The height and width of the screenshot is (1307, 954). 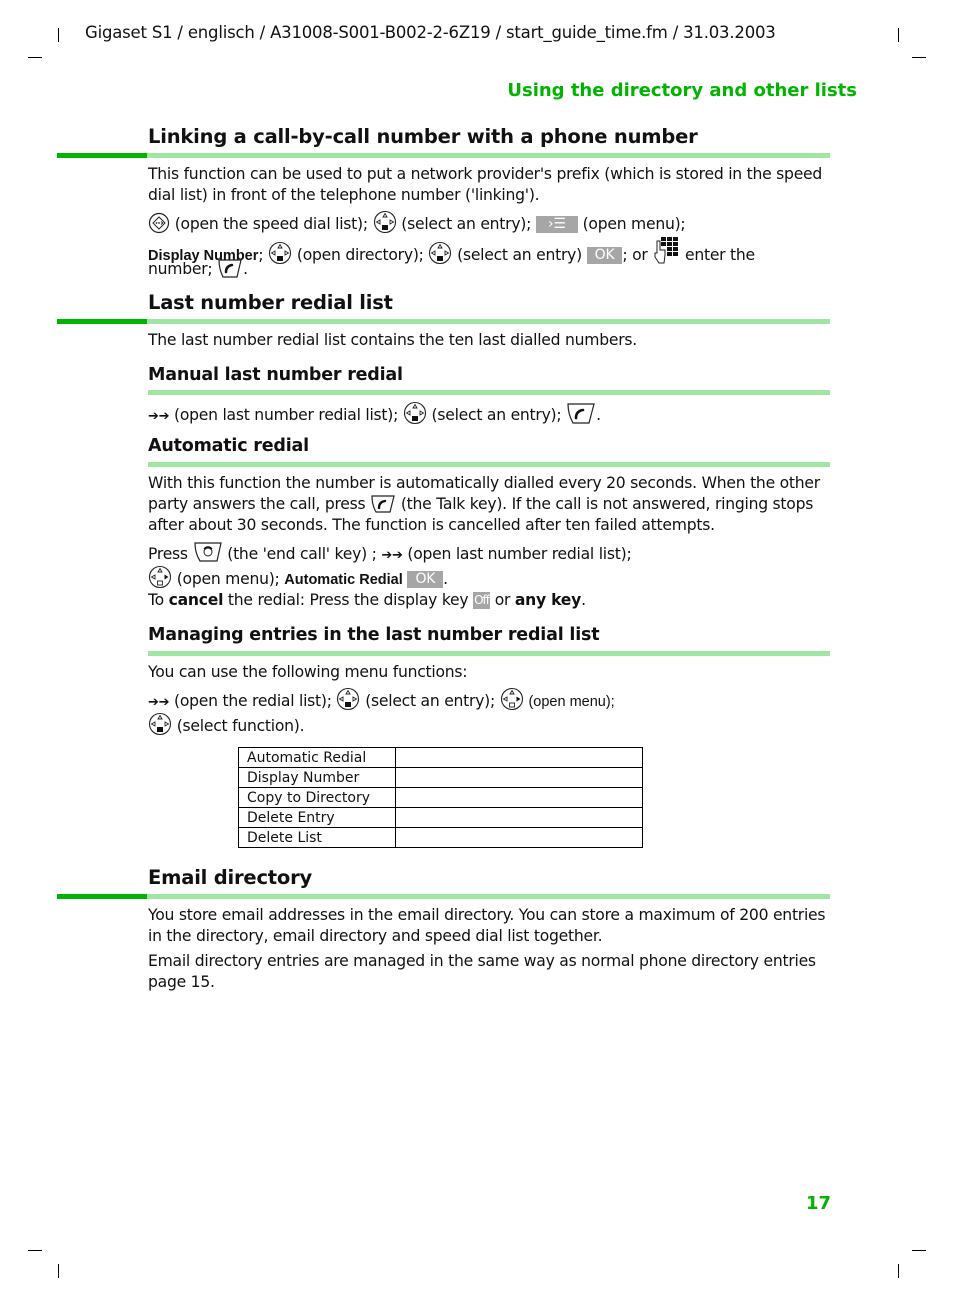 I want to click on table-row: Copy to Directory, so click(x=440, y=797).